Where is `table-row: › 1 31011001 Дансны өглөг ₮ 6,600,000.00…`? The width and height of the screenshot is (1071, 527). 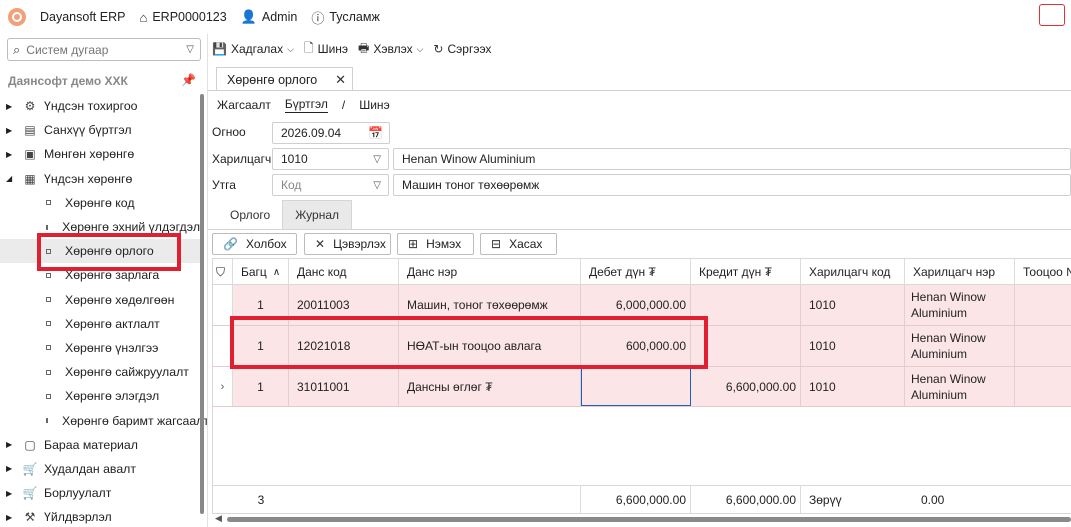
table-row: › 1 31011001 Дансны өглөг ₮ 6,600,000.00… is located at coordinates (642, 387).